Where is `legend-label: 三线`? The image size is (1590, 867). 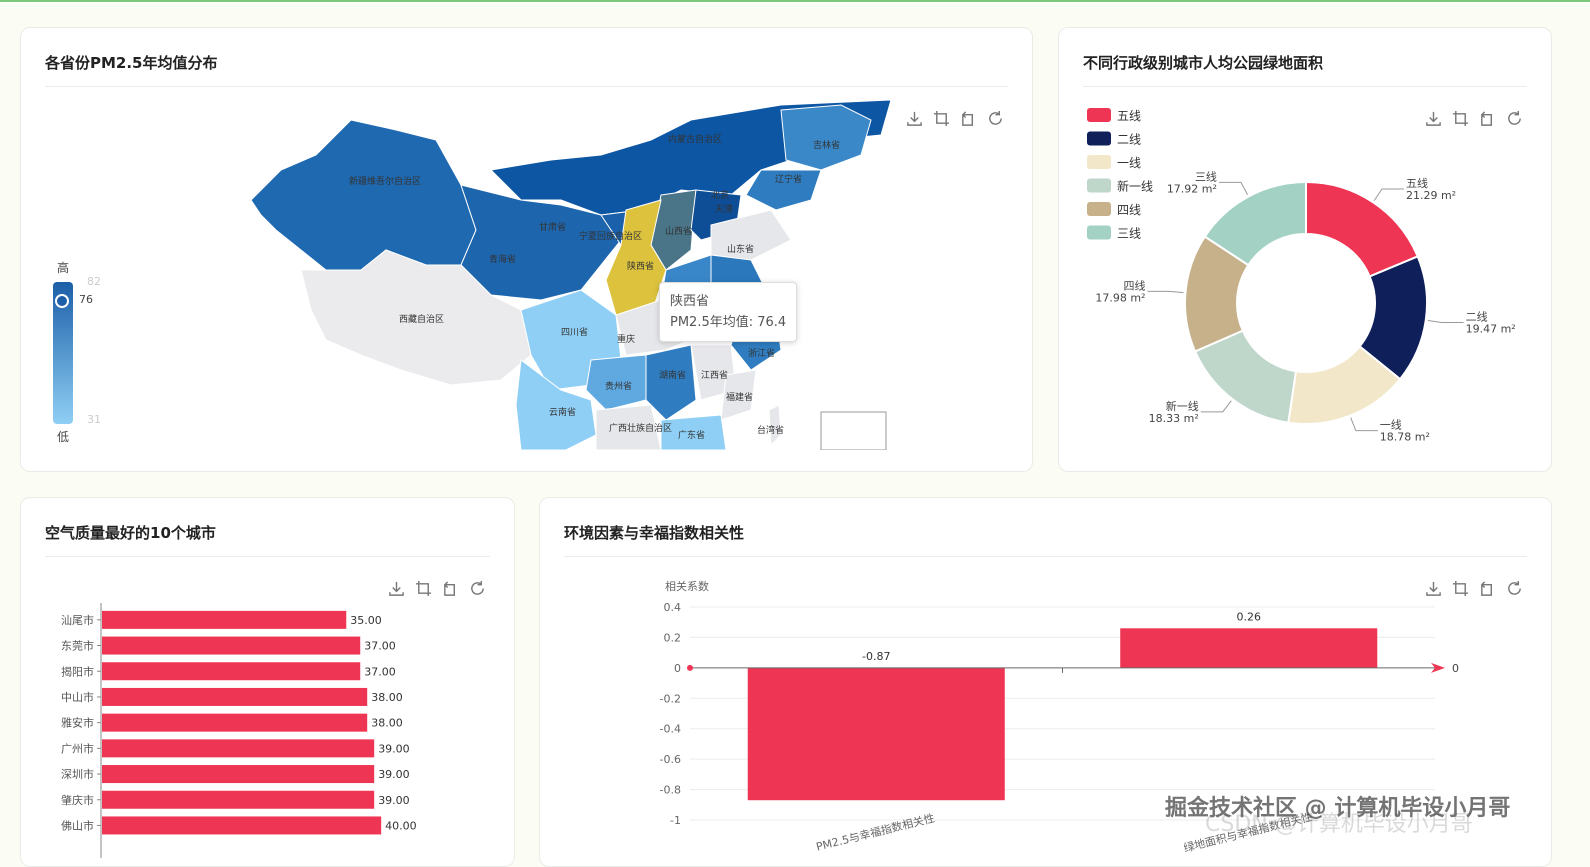 legend-label: 三线 is located at coordinates (1129, 234).